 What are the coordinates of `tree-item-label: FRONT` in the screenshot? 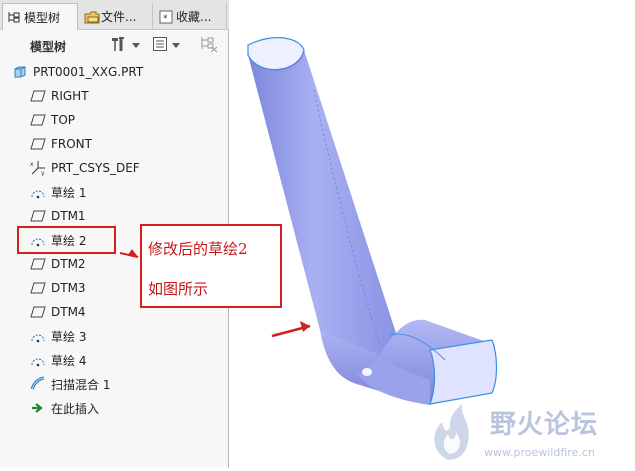 It's located at (71, 144).